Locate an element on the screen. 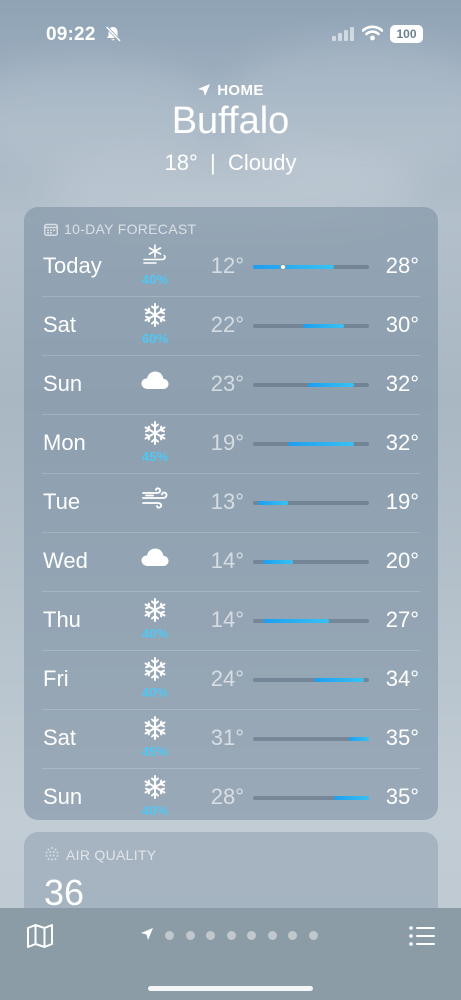 This screenshot has height=1000, width=461. map-icon is located at coordinates (40, 936).